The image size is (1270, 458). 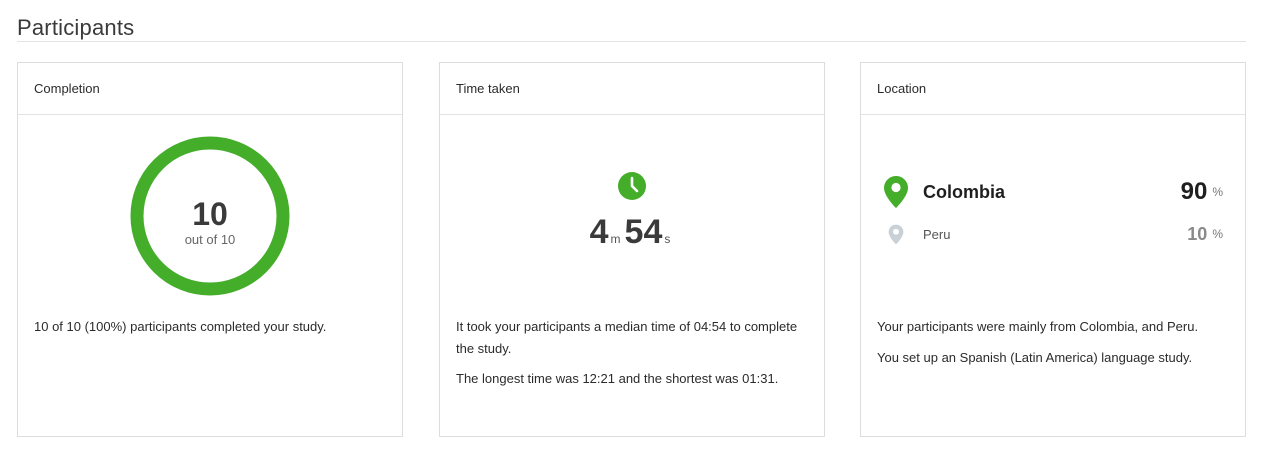 I want to click on minutes-unit: m, so click(x=615, y=239).